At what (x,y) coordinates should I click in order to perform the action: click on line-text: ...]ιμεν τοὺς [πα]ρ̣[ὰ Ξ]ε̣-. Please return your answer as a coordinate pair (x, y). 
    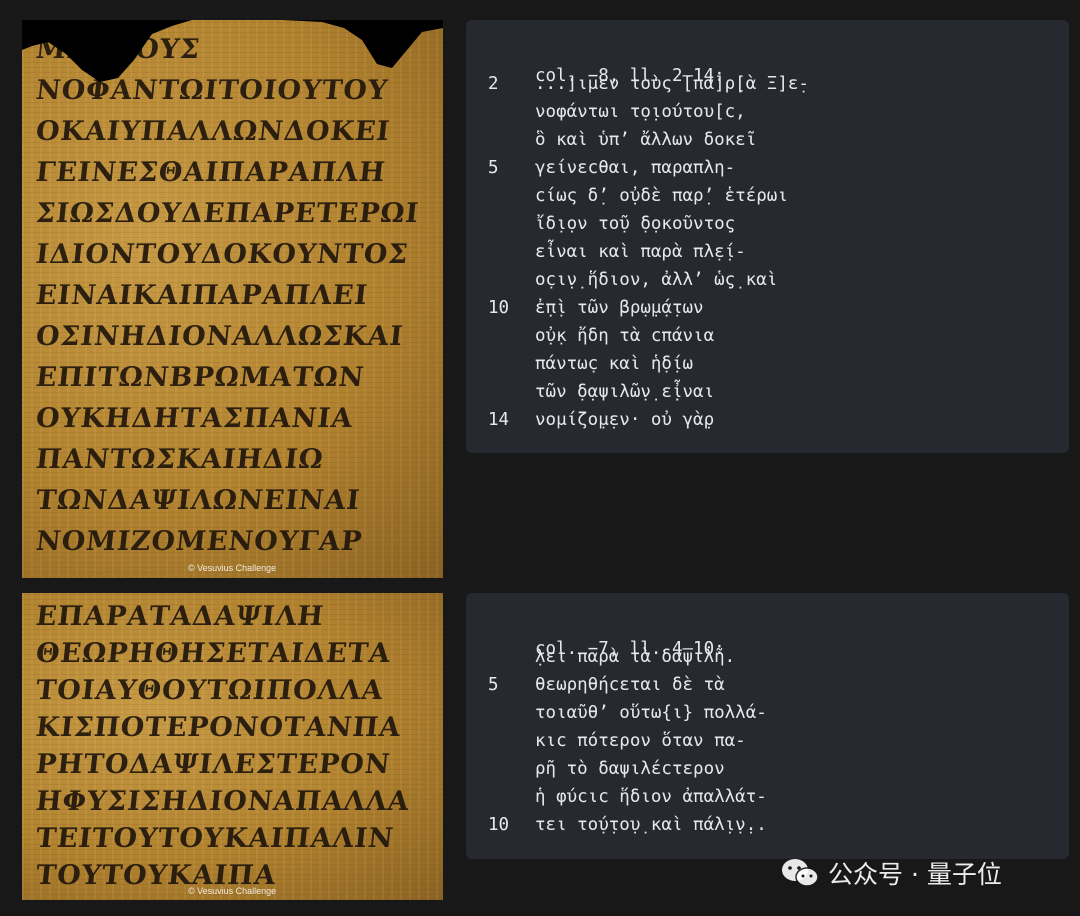
    Looking at the image, I should click on (672, 84).